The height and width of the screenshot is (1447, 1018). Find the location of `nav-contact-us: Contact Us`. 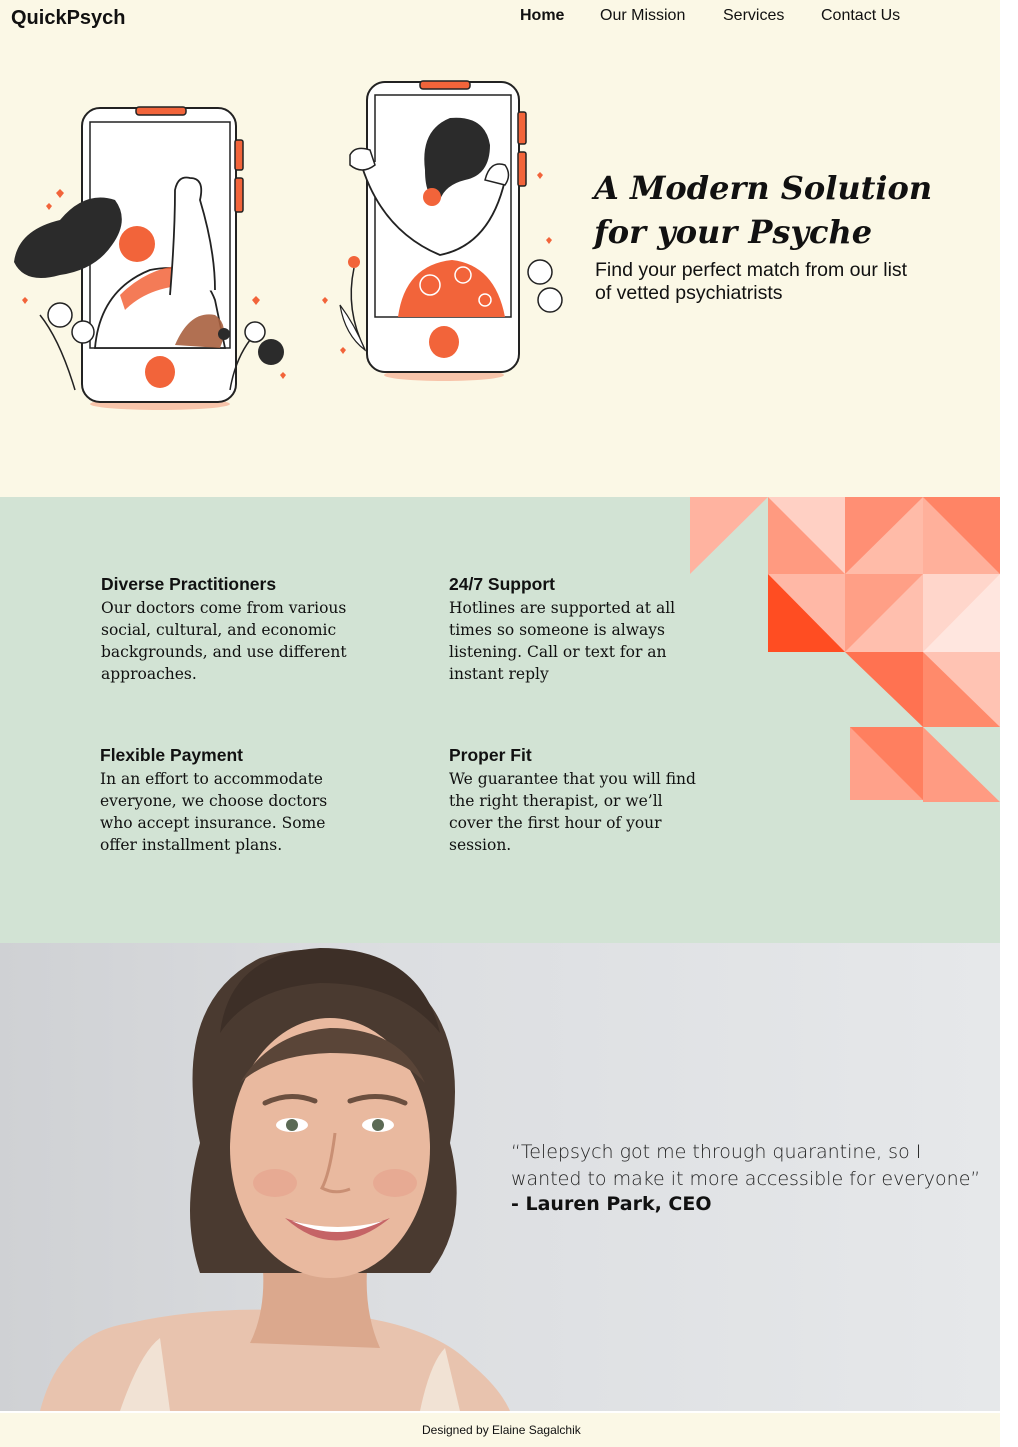

nav-contact-us: Contact Us is located at coordinates (860, 16).